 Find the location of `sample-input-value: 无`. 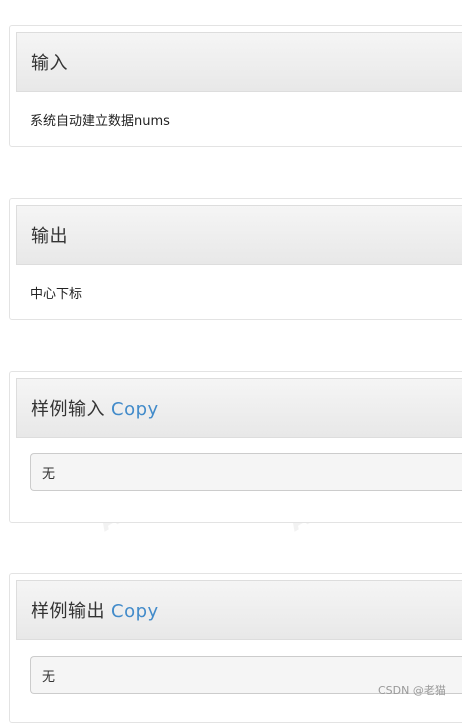

sample-input-value: 无 is located at coordinates (49, 474).